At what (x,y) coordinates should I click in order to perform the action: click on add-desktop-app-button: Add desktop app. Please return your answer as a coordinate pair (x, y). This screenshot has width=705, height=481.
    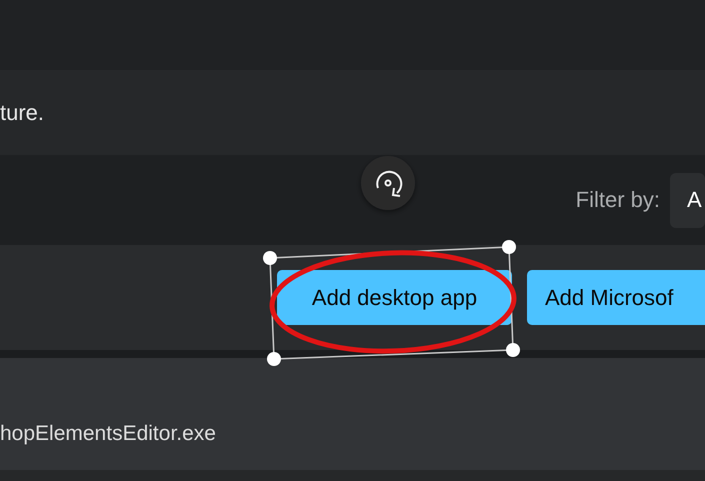
    Looking at the image, I should click on (394, 297).